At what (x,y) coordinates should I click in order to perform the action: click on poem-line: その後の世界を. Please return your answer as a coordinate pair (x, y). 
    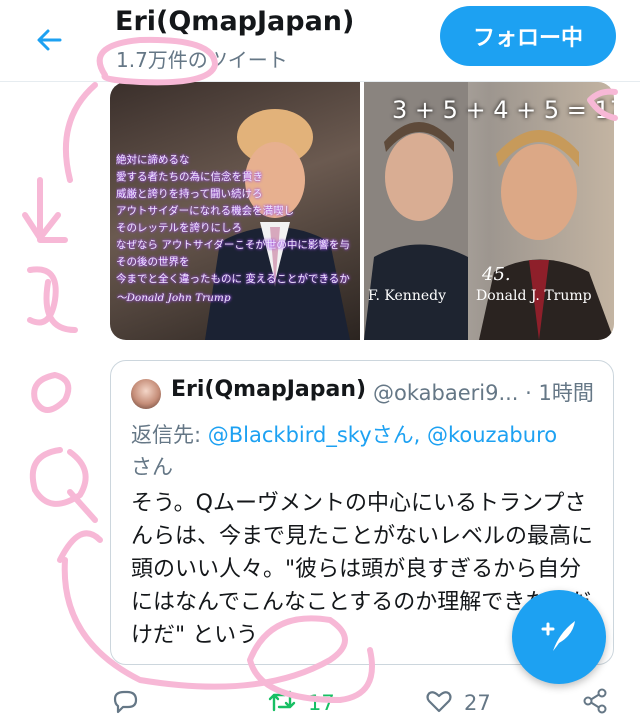
    Looking at the image, I should click on (153, 262).